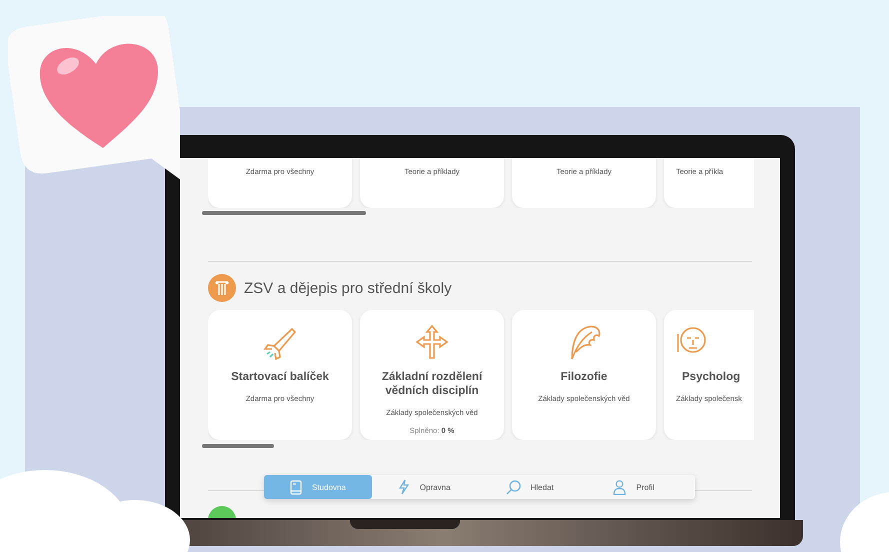 The height and width of the screenshot is (552, 889). Describe the element at coordinates (619, 487) in the screenshot. I see `person-icon` at that location.